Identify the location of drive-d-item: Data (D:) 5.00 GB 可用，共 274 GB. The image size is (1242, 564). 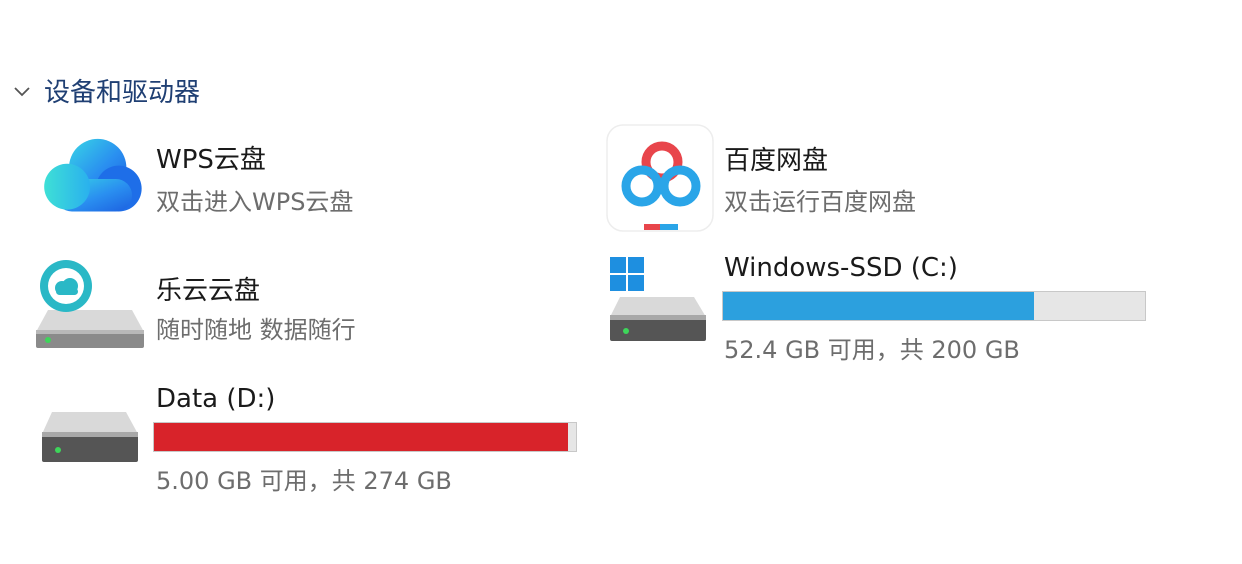
(310, 438).